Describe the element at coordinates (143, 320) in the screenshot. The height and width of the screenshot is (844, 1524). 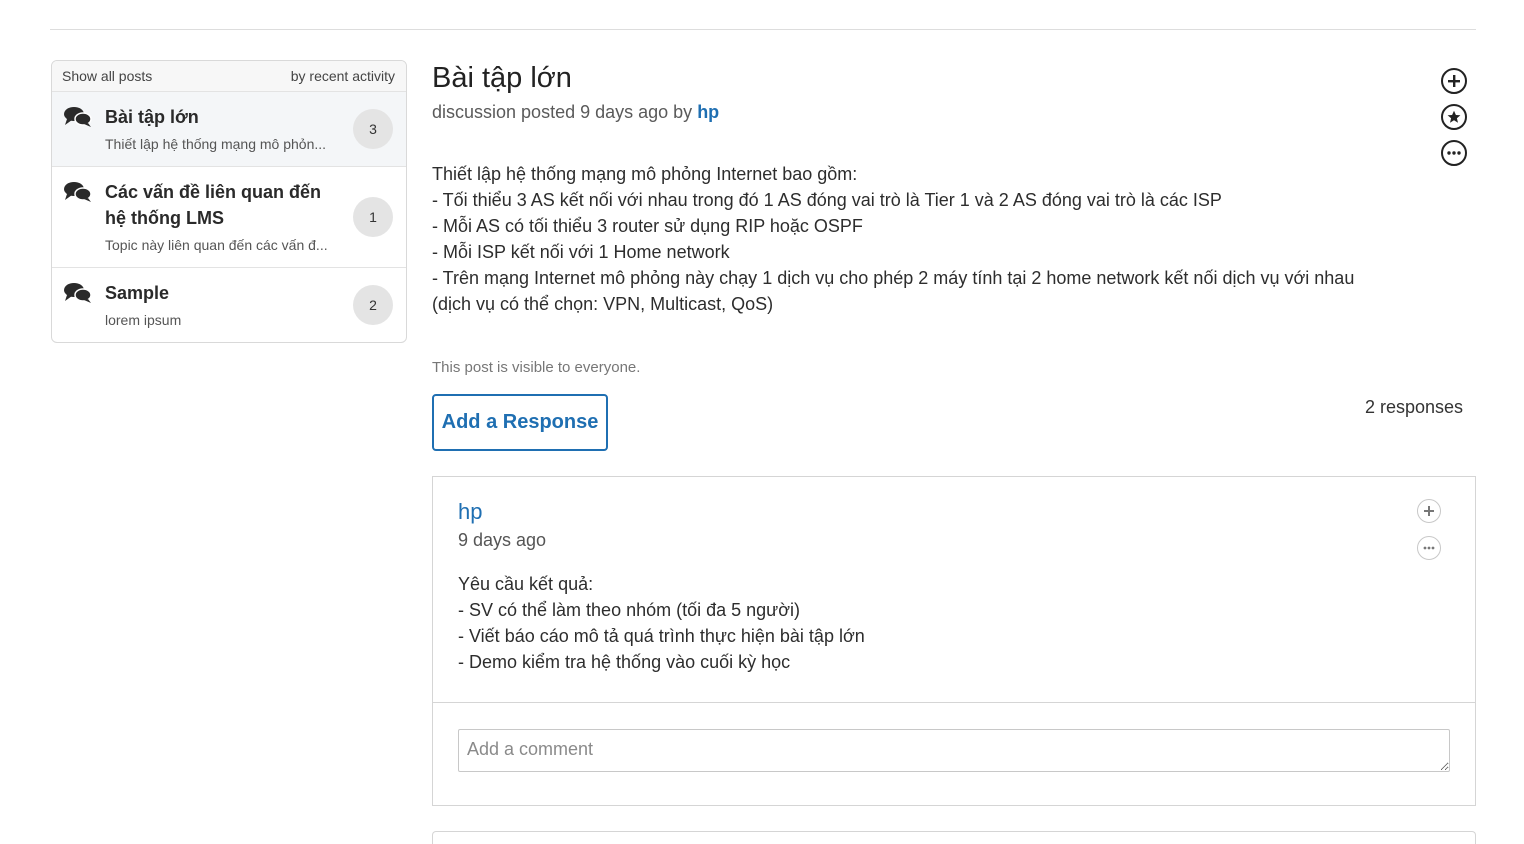
I see `post-snippet: lorem ipsum` at that location.